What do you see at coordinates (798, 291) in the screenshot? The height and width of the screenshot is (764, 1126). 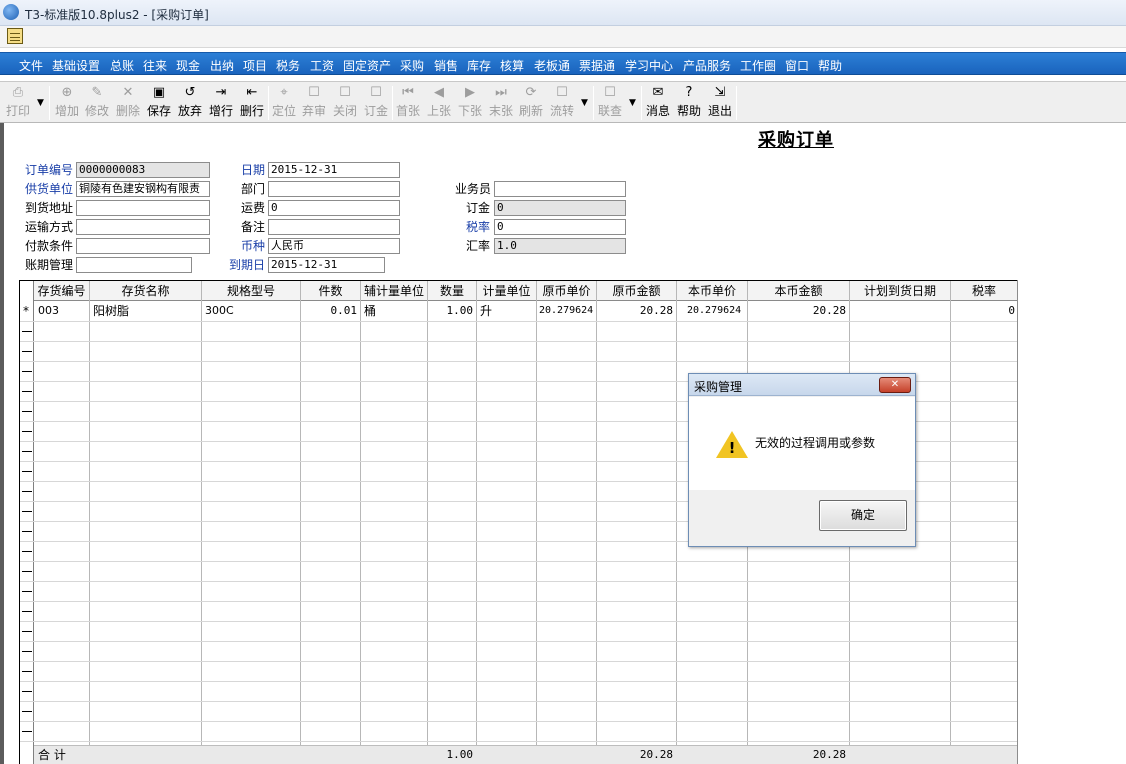 I see `col-header-local-amount: 本币金额` at bounding box center [798, 291].